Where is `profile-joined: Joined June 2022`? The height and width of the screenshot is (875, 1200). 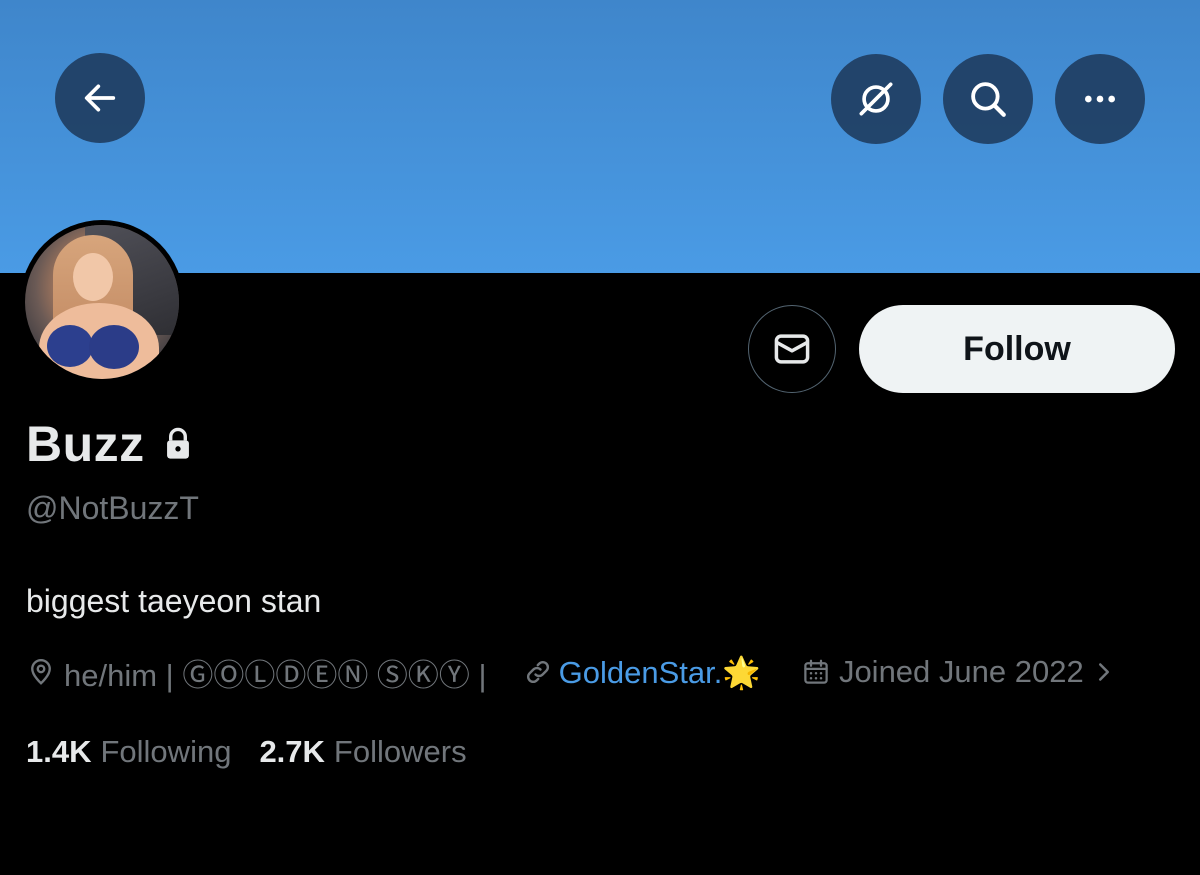
profile-joined: Joined June 2022 is located at coordinates (957, 672).